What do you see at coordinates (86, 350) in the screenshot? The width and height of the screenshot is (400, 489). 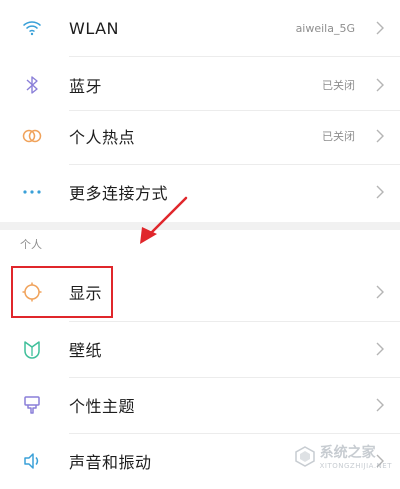 I see `wallpaper-label: 壁纸` at bounding box center [86, 350].